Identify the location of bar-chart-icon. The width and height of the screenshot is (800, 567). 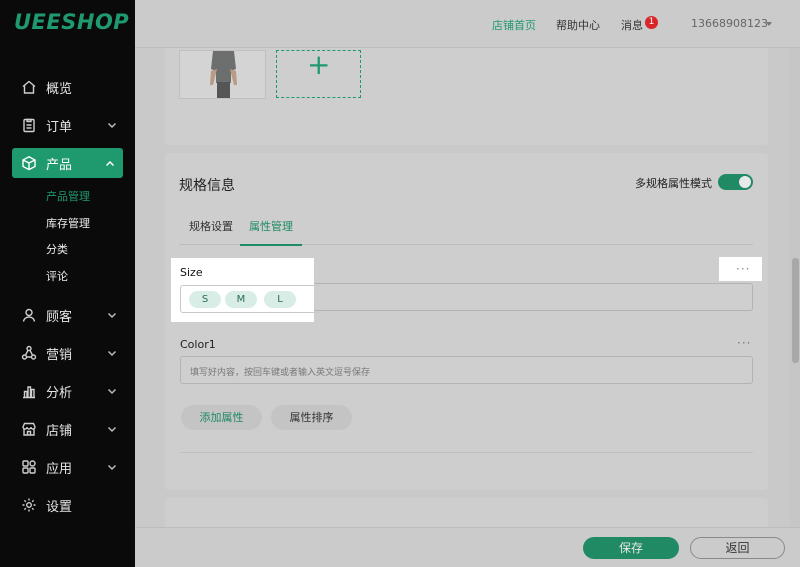
(28, 391).